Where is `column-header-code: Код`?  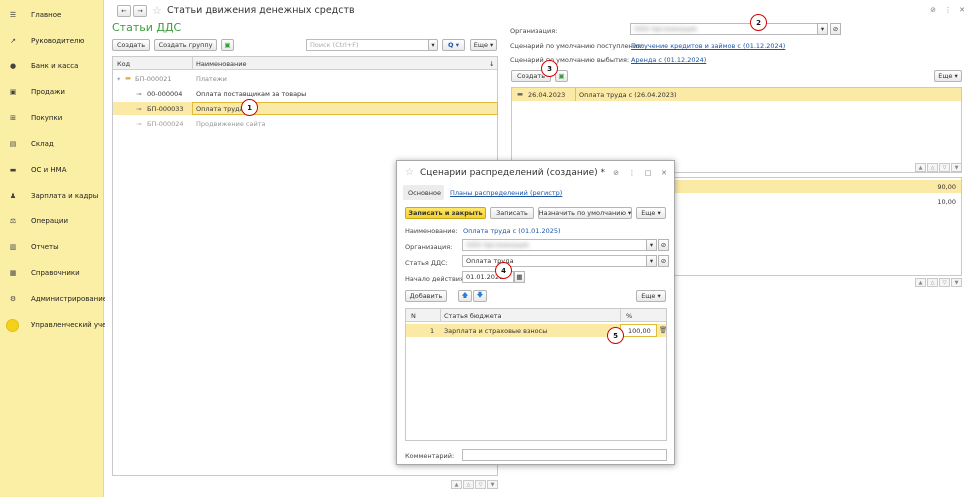
column-header-code: Код is located at coordinates (123, 64).